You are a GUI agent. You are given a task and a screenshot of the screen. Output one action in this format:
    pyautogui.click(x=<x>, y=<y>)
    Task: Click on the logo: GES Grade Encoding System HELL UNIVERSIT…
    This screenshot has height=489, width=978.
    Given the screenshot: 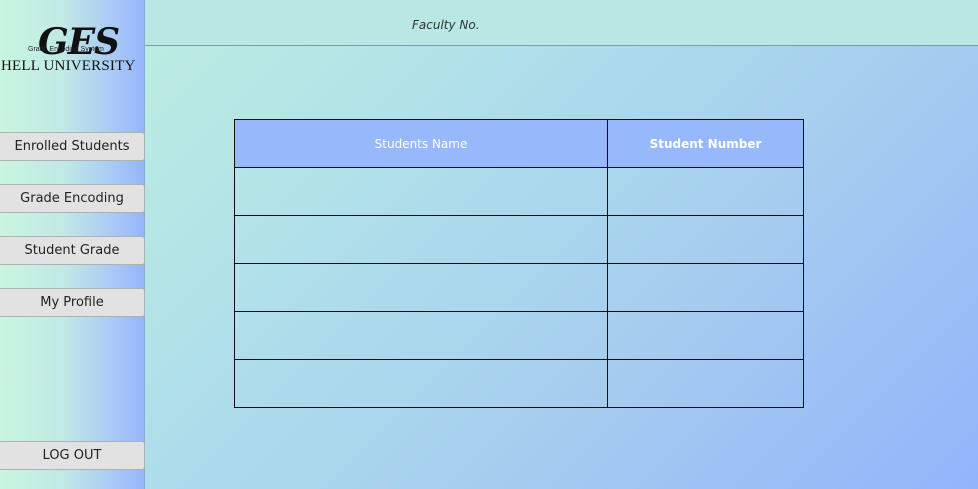 What is the action you would take?
    pyautogui.click(x=72, y=50)
    